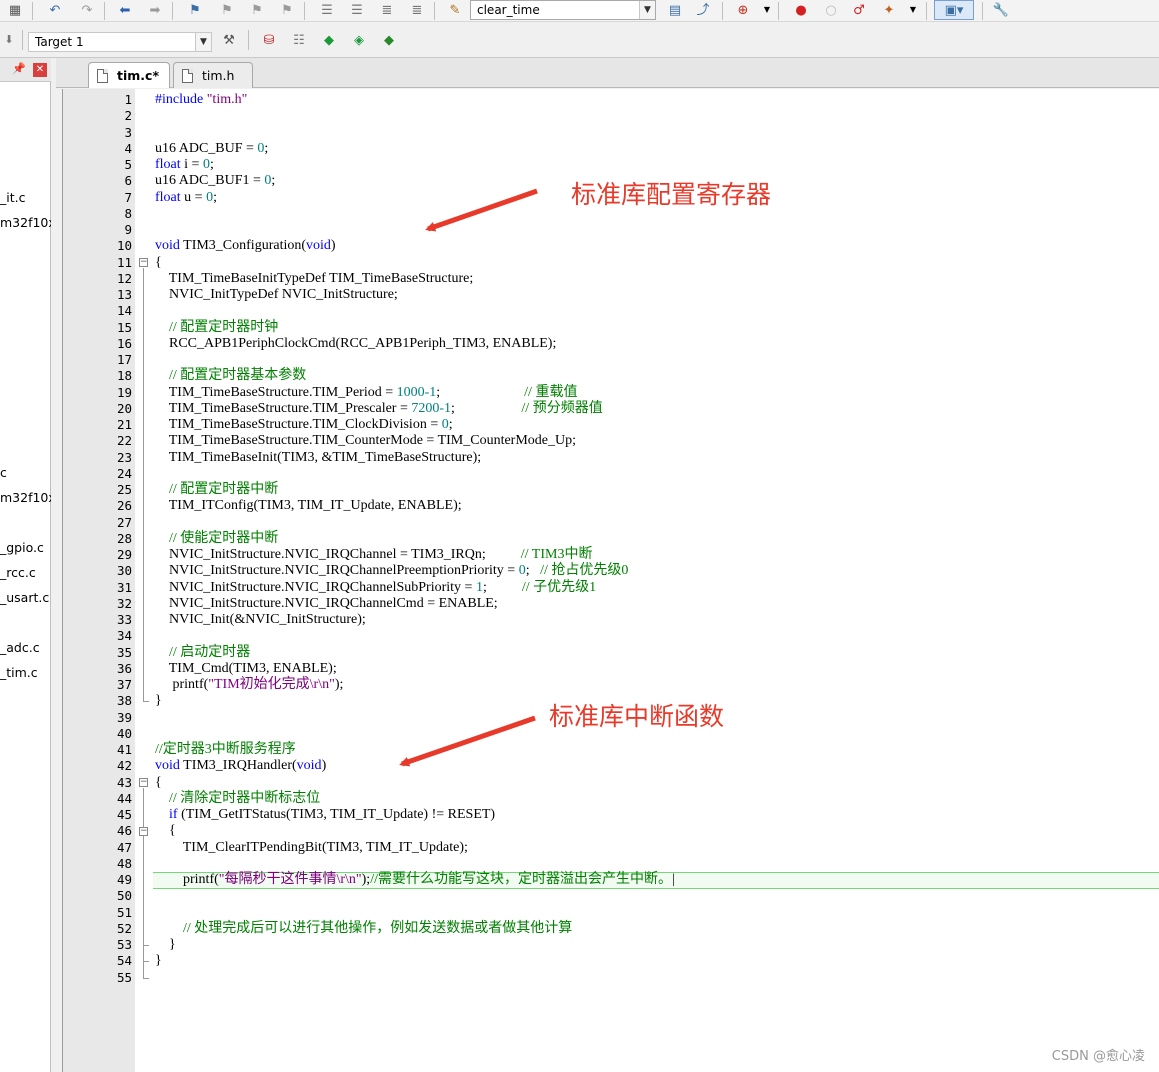 This screenshot has width=1159, height=1072. Describe the element at coordinates (129, 75) in the screenshot. I see `tab-tim-c: tim.c*` at that location.